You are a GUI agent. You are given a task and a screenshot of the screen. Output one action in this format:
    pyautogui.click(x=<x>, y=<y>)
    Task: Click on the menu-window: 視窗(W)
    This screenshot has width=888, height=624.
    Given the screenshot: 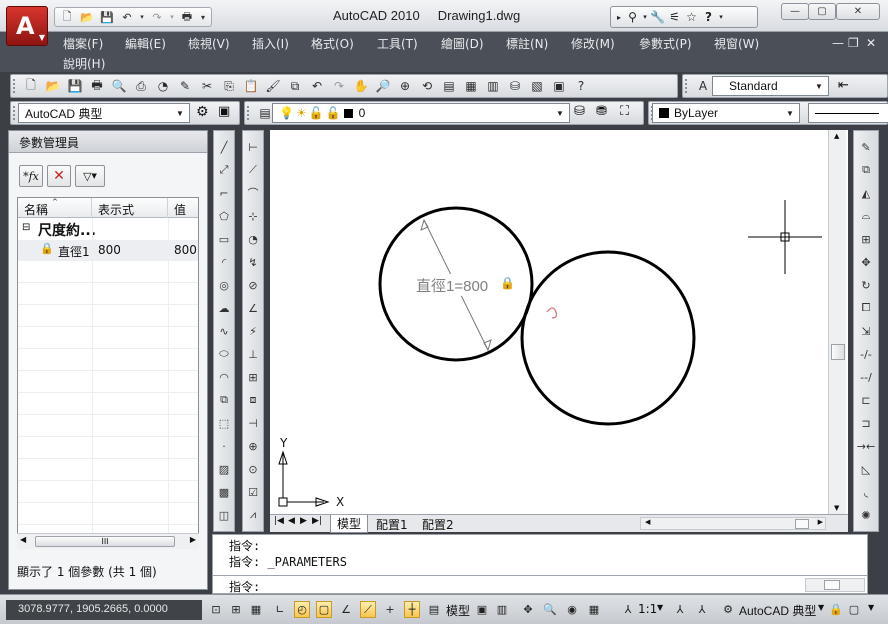 What is the action you would take?
    pyautogui.click(x=736, y=43)
    